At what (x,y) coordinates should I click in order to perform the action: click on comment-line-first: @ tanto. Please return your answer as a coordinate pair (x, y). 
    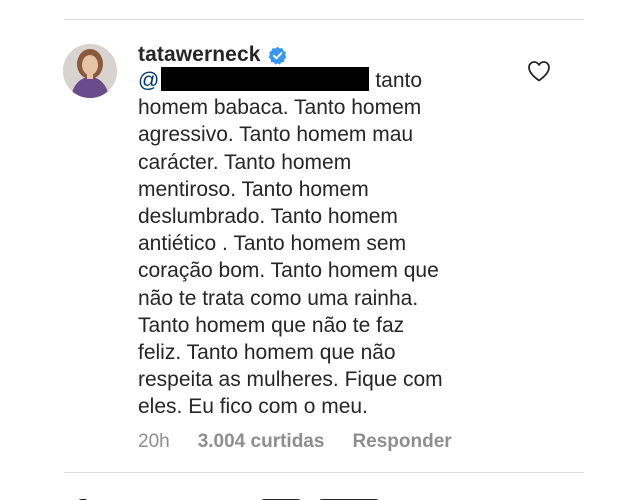
    Looking at the image, I should click on (328, 80).